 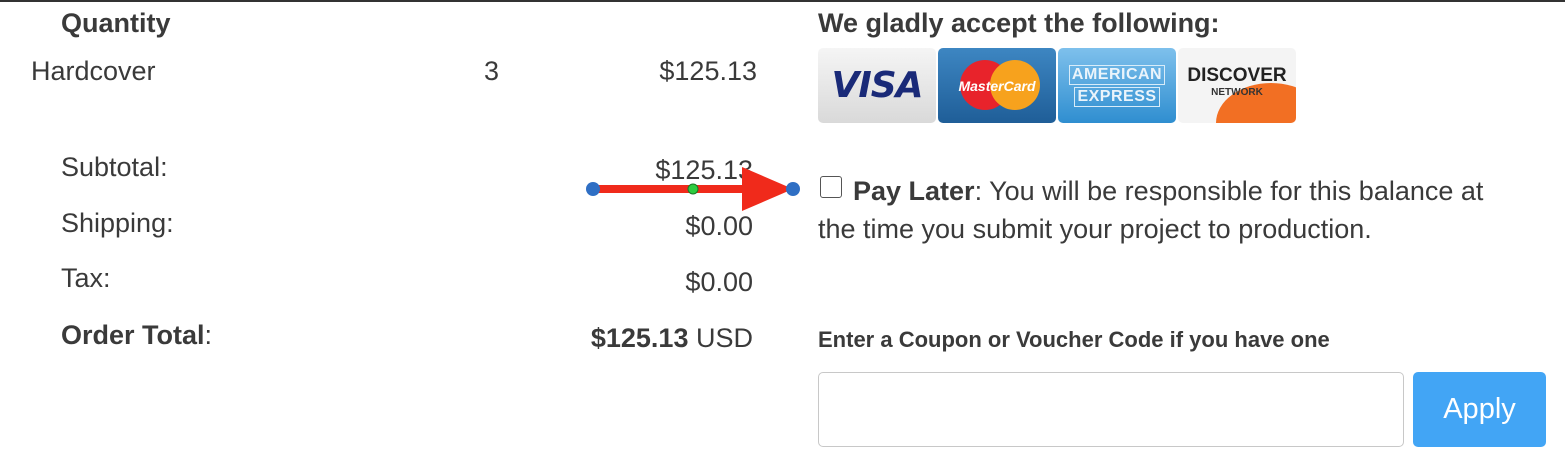 What do you see at coordinates (782, 1) in the screenshot?
I see `top-divider` at bounding box center [782, 1].